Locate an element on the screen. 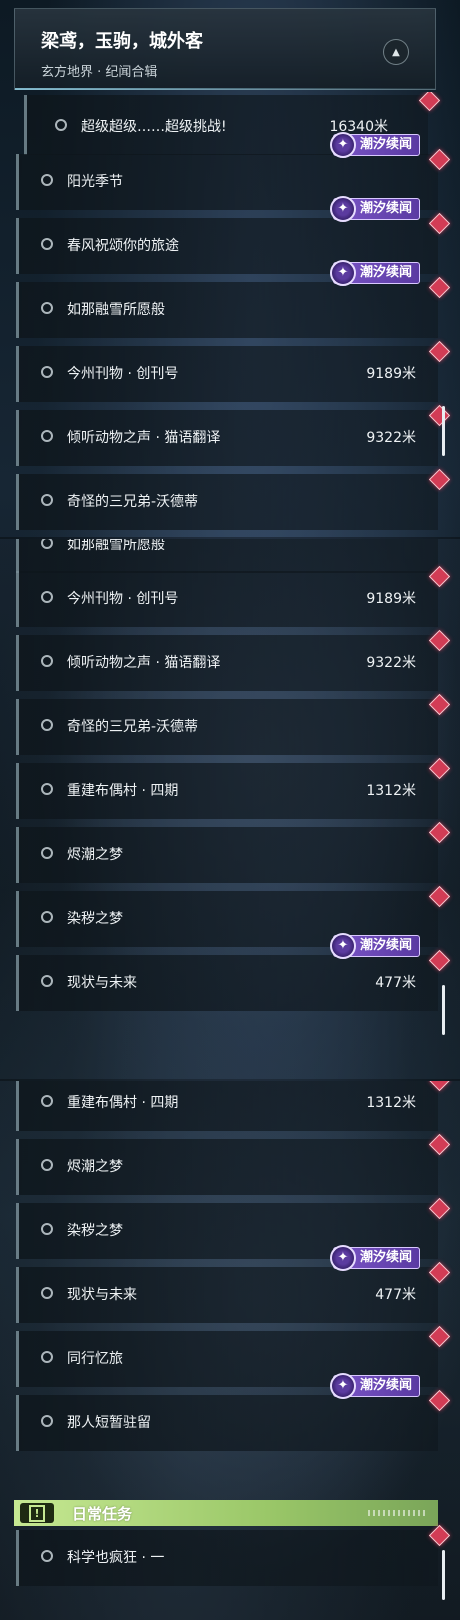 Image resolution: width=460 pixels, height=1620 pixels. daily-quest-header: ! 日常任务 is located at coordinates (226, 1513).